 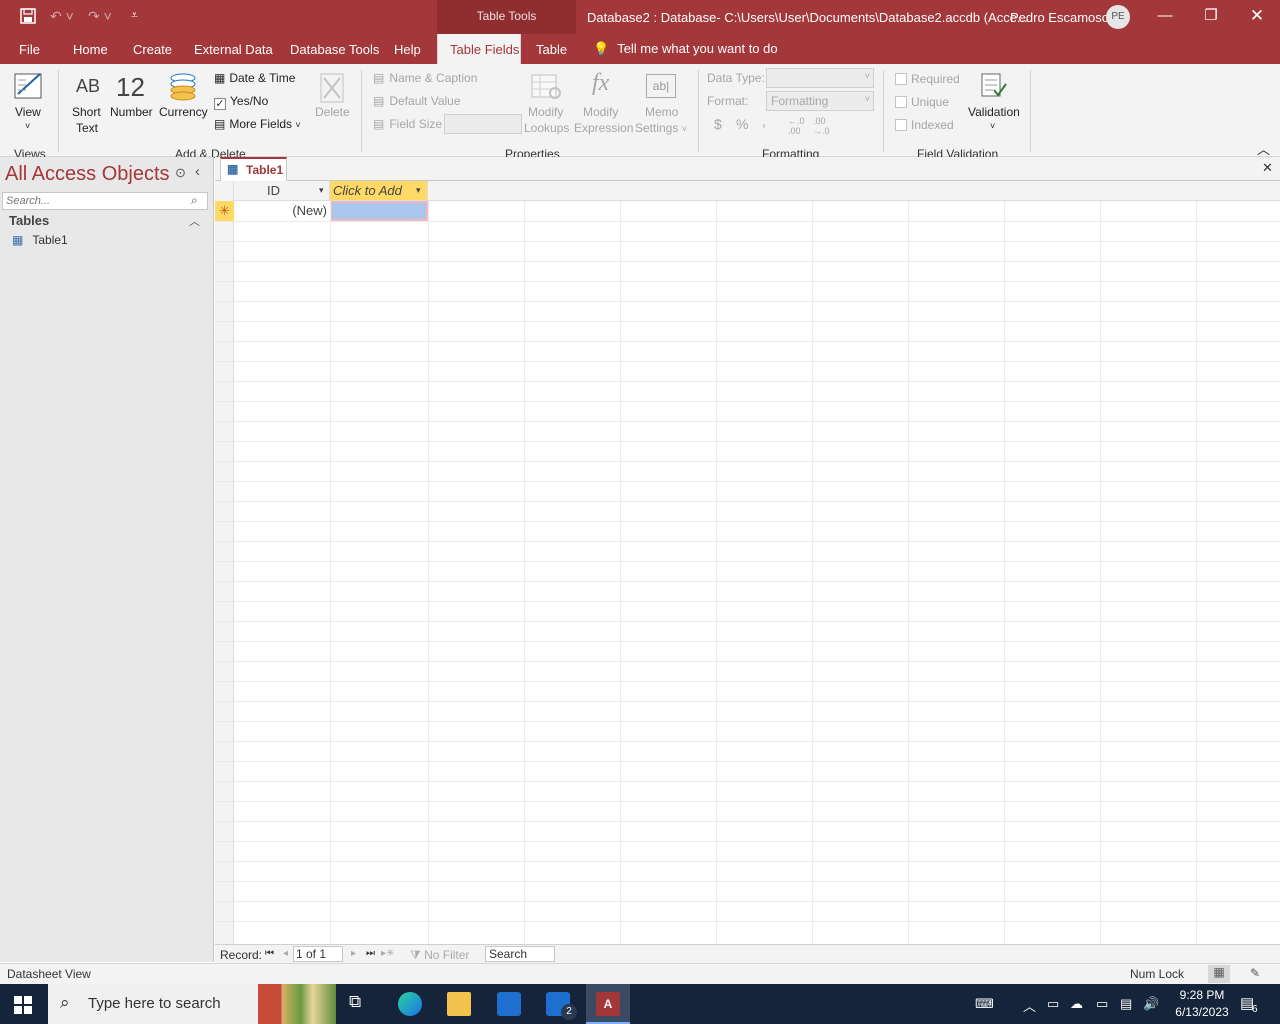 What do you see at coordinates (1257, 16) in the screenshot?
I see `close-button: ✕` at bounding box center [1257, 16].